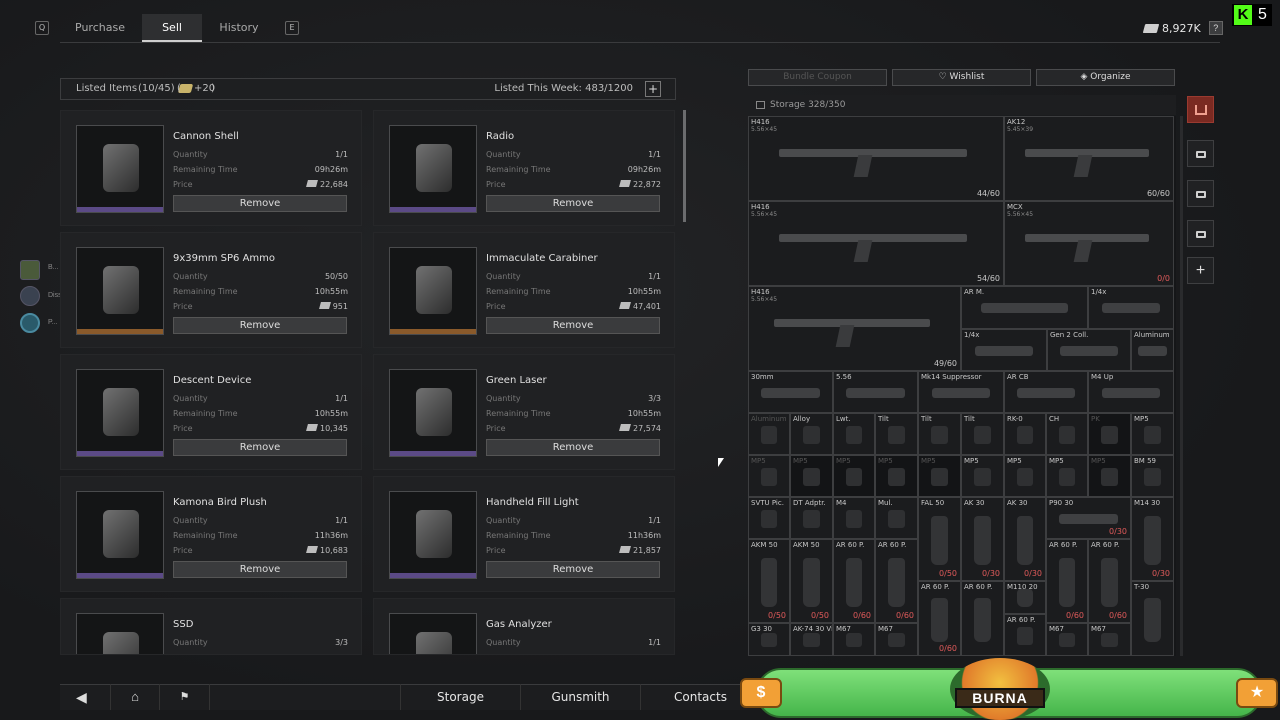 This screenshot has width=1280, height=720. Describe the element at coordinates (81, 697) in the screenshot. I see `back-arrow-icon: ◀` at that location.